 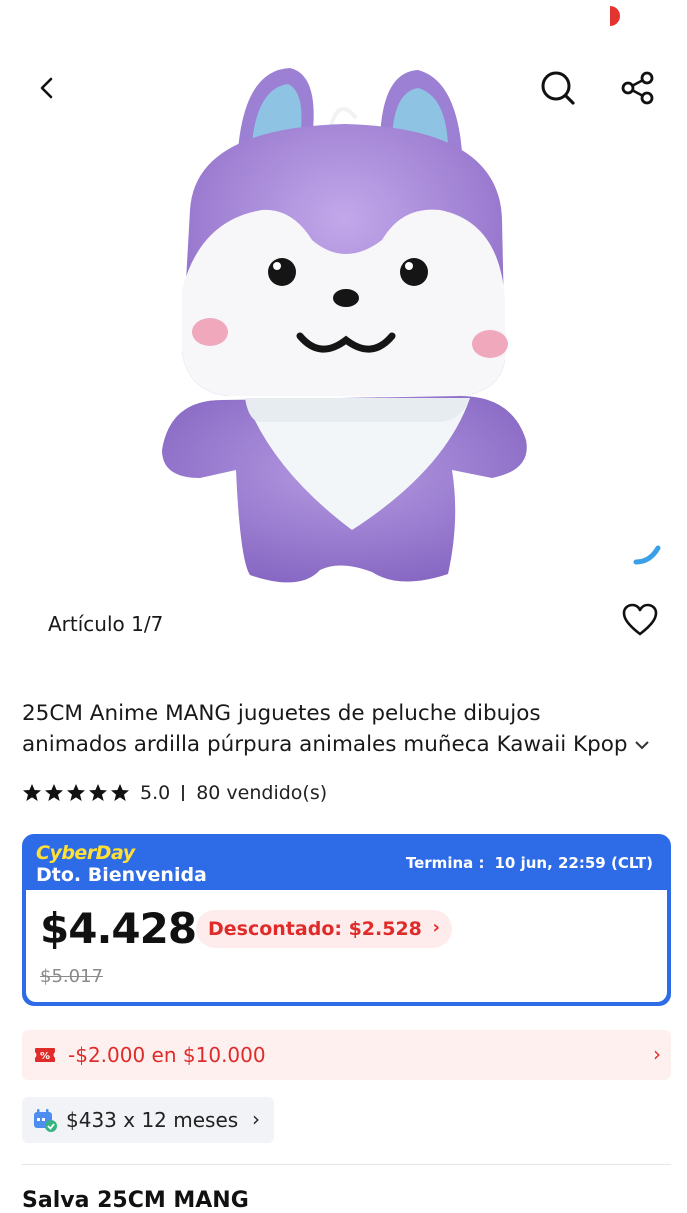 I want to click on back-arrow-icon, so click(x=46, y=88).